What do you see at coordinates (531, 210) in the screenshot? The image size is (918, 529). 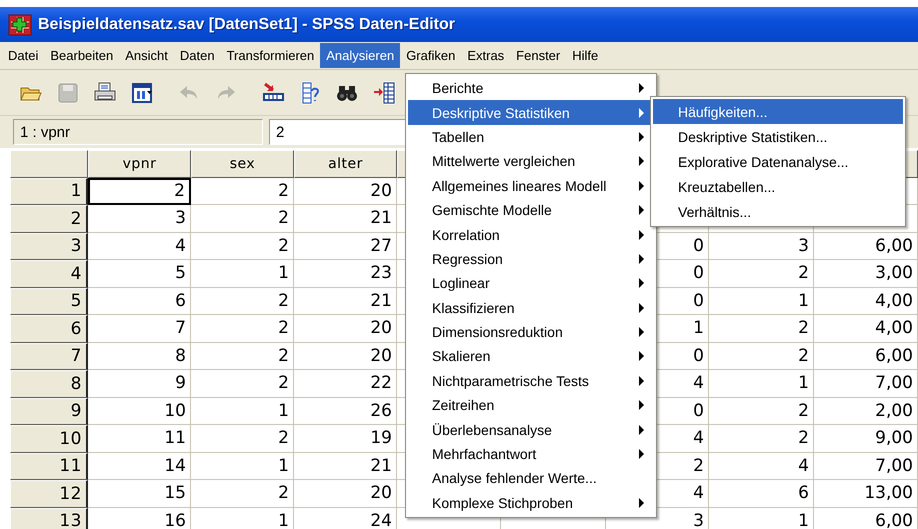 I see `menu-entry: Gemischte Modelle` at bounding box center [531, 210].